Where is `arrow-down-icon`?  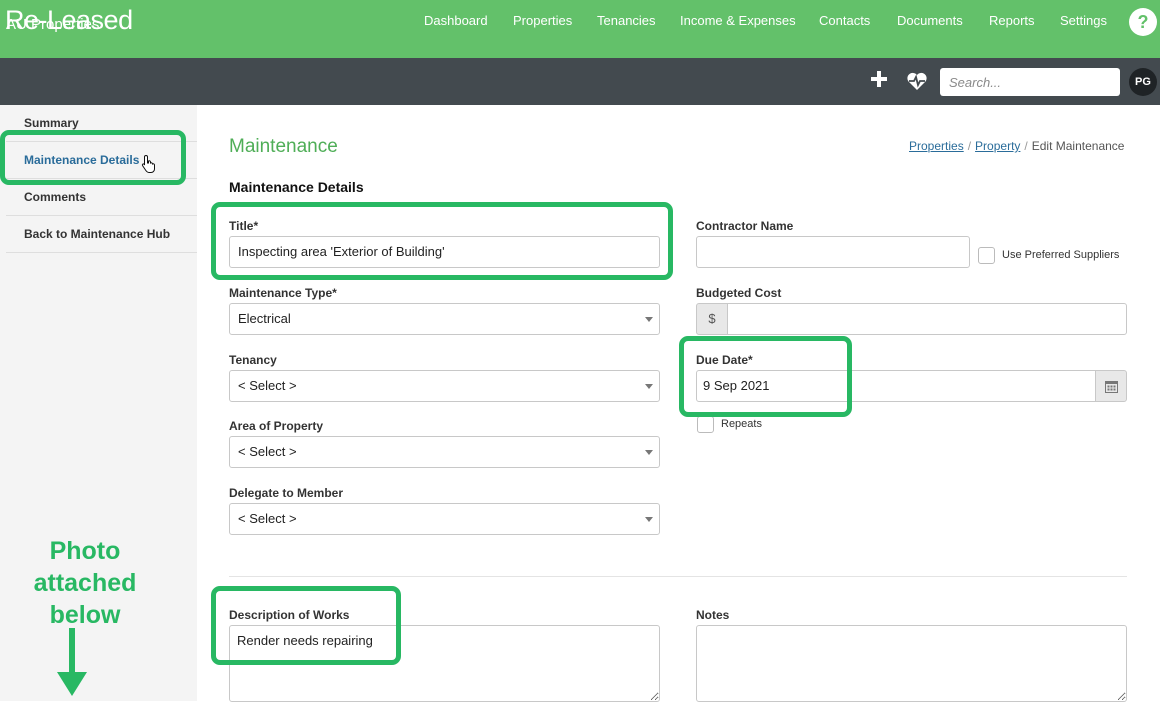 arrow-down-icon is located at coordinates (72, 662).